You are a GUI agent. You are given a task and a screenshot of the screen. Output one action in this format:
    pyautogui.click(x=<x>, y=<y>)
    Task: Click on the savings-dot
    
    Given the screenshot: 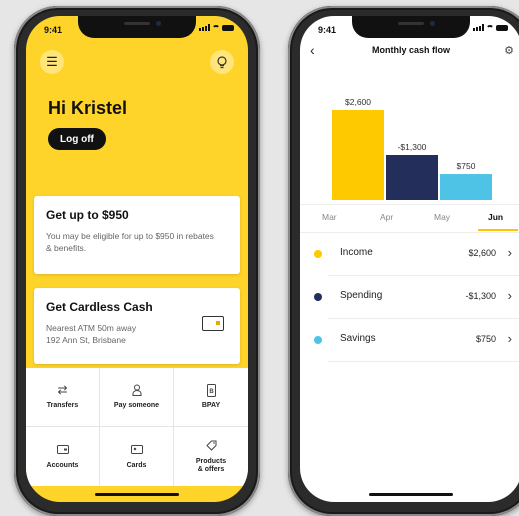 What is the action you would take?
    pyautogui.click(x=318, y=340)
    